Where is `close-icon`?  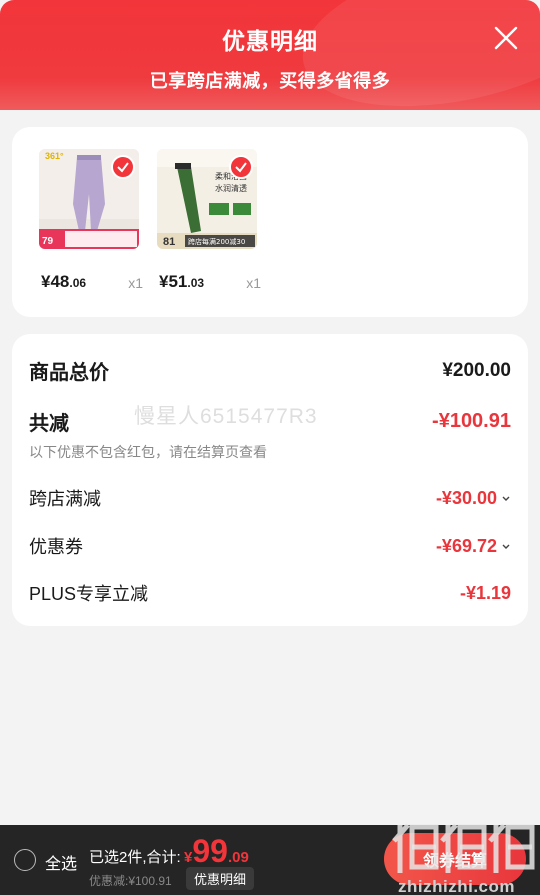
close-icon is located at coordinates (506, 38).